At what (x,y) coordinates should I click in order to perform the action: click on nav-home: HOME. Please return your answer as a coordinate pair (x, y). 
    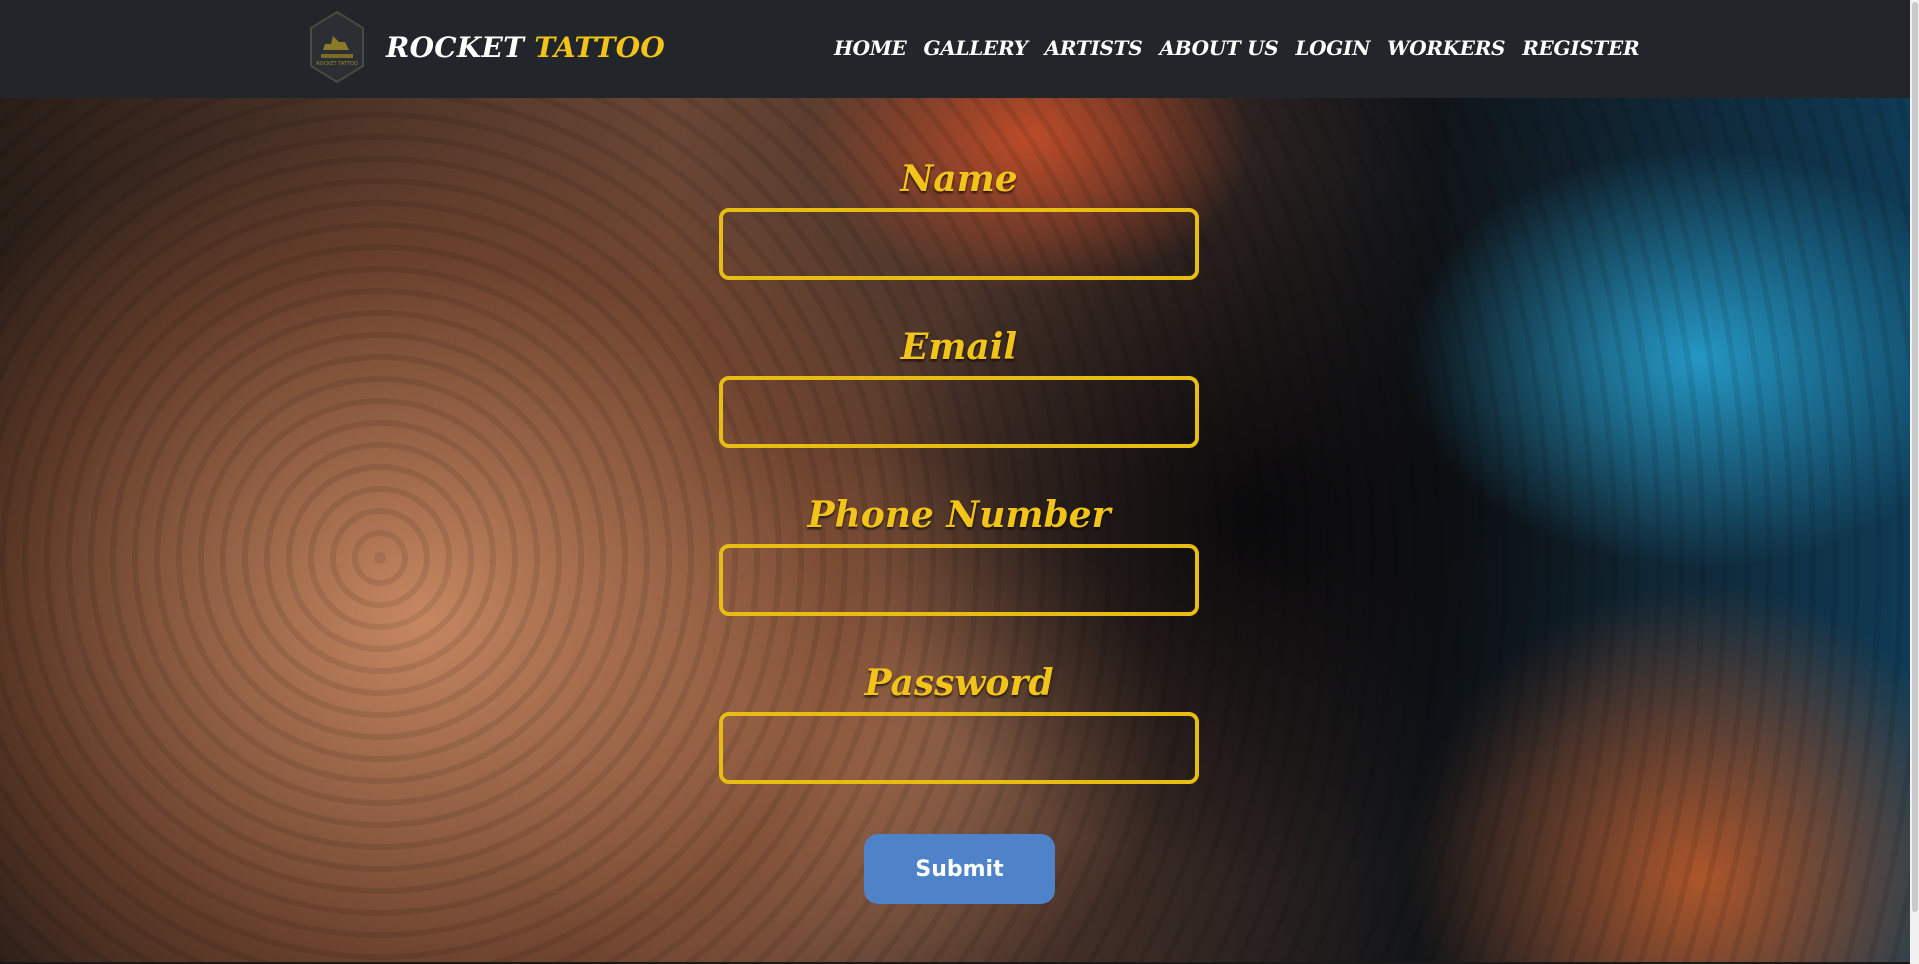
    Looking at the image, I should click on (870, 48).